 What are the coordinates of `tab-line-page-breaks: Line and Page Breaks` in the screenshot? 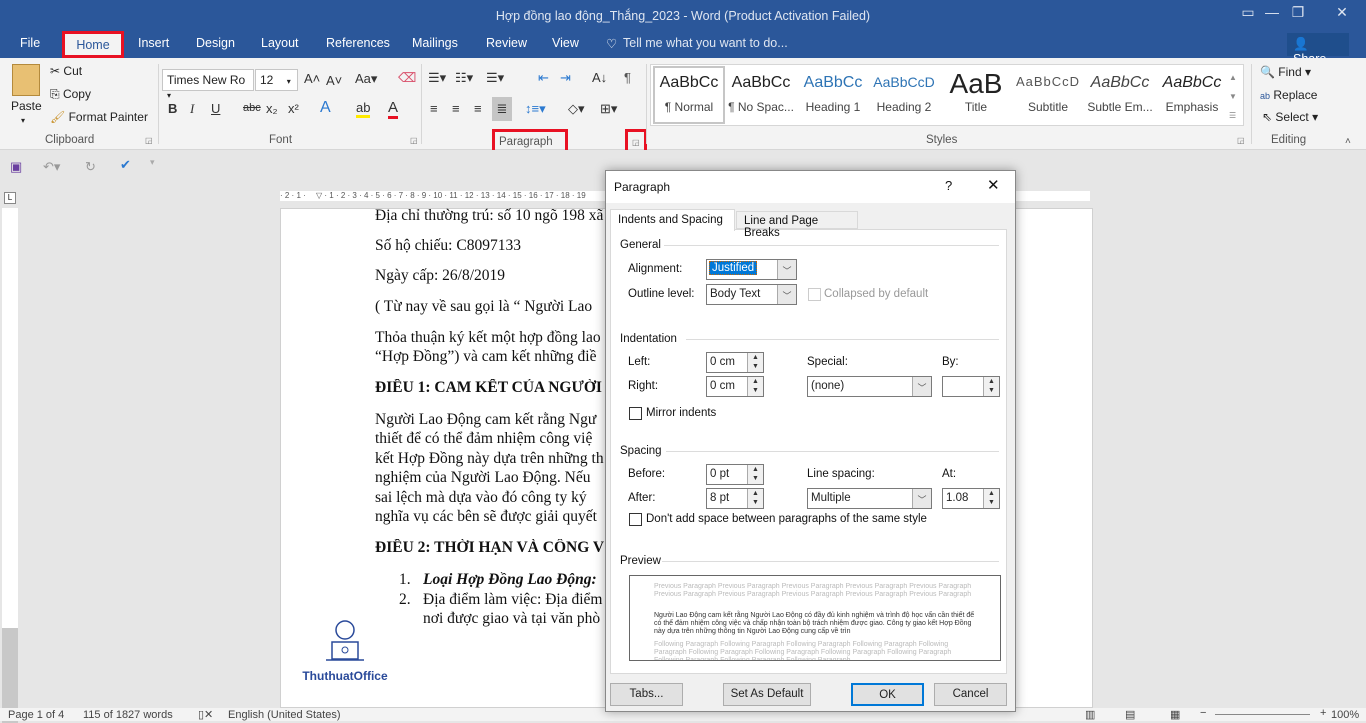 It's located at (797, 225).